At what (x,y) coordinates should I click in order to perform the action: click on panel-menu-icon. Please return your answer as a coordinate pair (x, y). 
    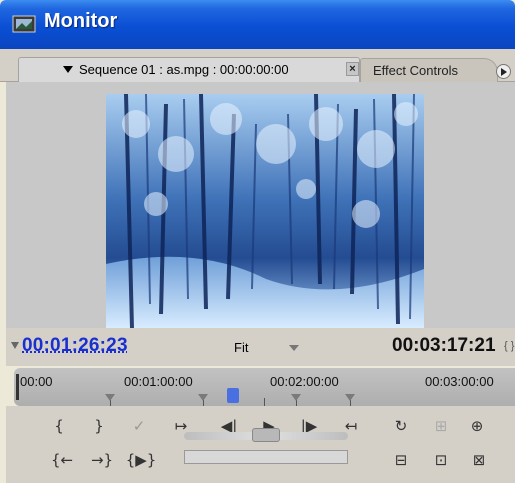
    Looking at the image, I should click on (503, 71).